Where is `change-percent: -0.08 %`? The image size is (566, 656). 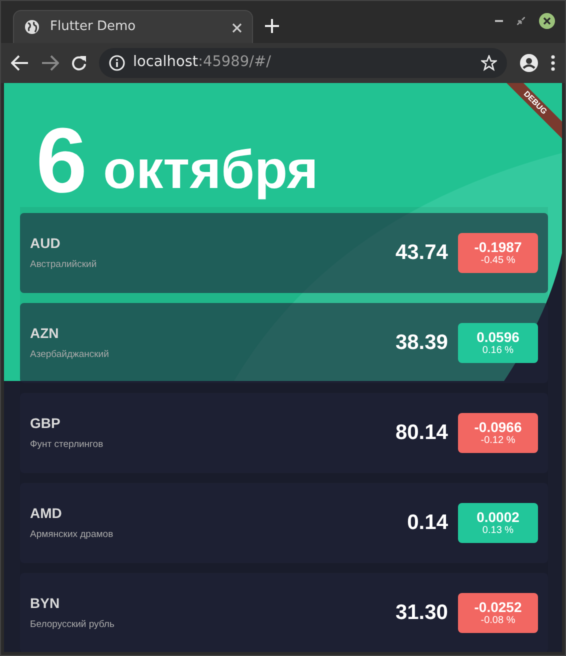 change-percent: -0.08 % is located at coordinates (498, 620).